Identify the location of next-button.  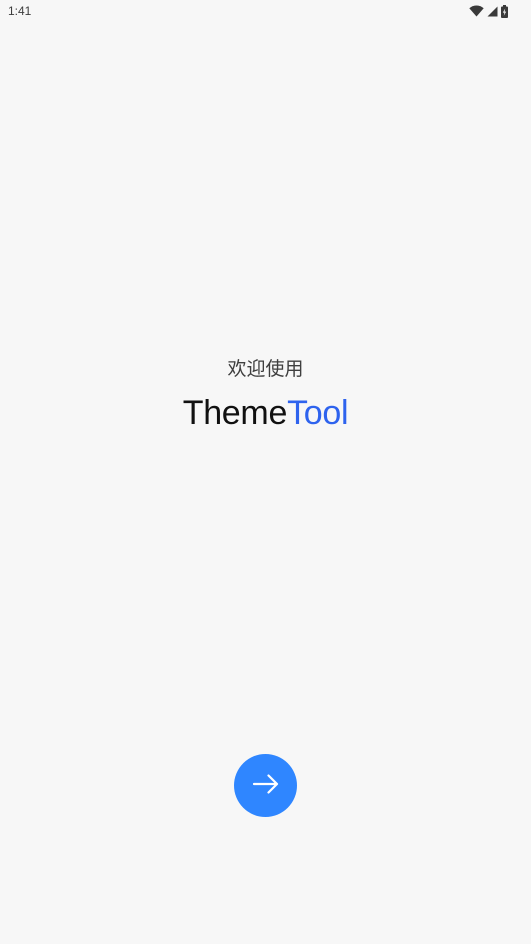
(265, 785).